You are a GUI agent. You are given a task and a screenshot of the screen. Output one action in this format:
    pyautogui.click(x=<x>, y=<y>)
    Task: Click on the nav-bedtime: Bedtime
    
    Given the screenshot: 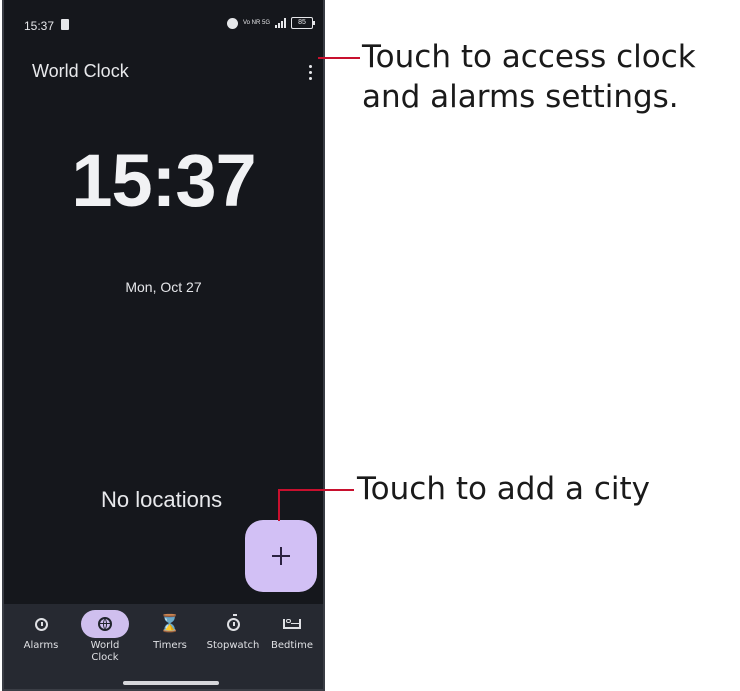 What is the action you would take?
    pyautogui.click(x=292, y=631)
    